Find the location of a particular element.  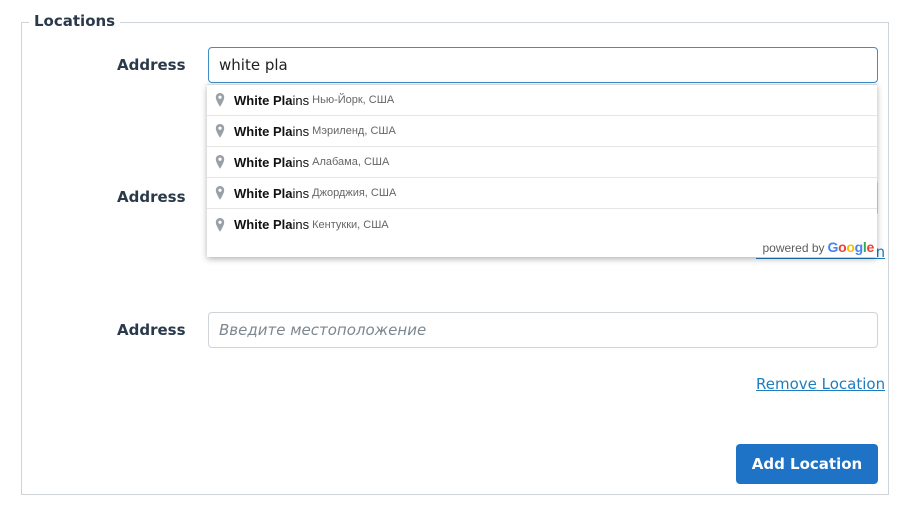

address-input-3: Введите местоположение is located at coordinates (543, 330).